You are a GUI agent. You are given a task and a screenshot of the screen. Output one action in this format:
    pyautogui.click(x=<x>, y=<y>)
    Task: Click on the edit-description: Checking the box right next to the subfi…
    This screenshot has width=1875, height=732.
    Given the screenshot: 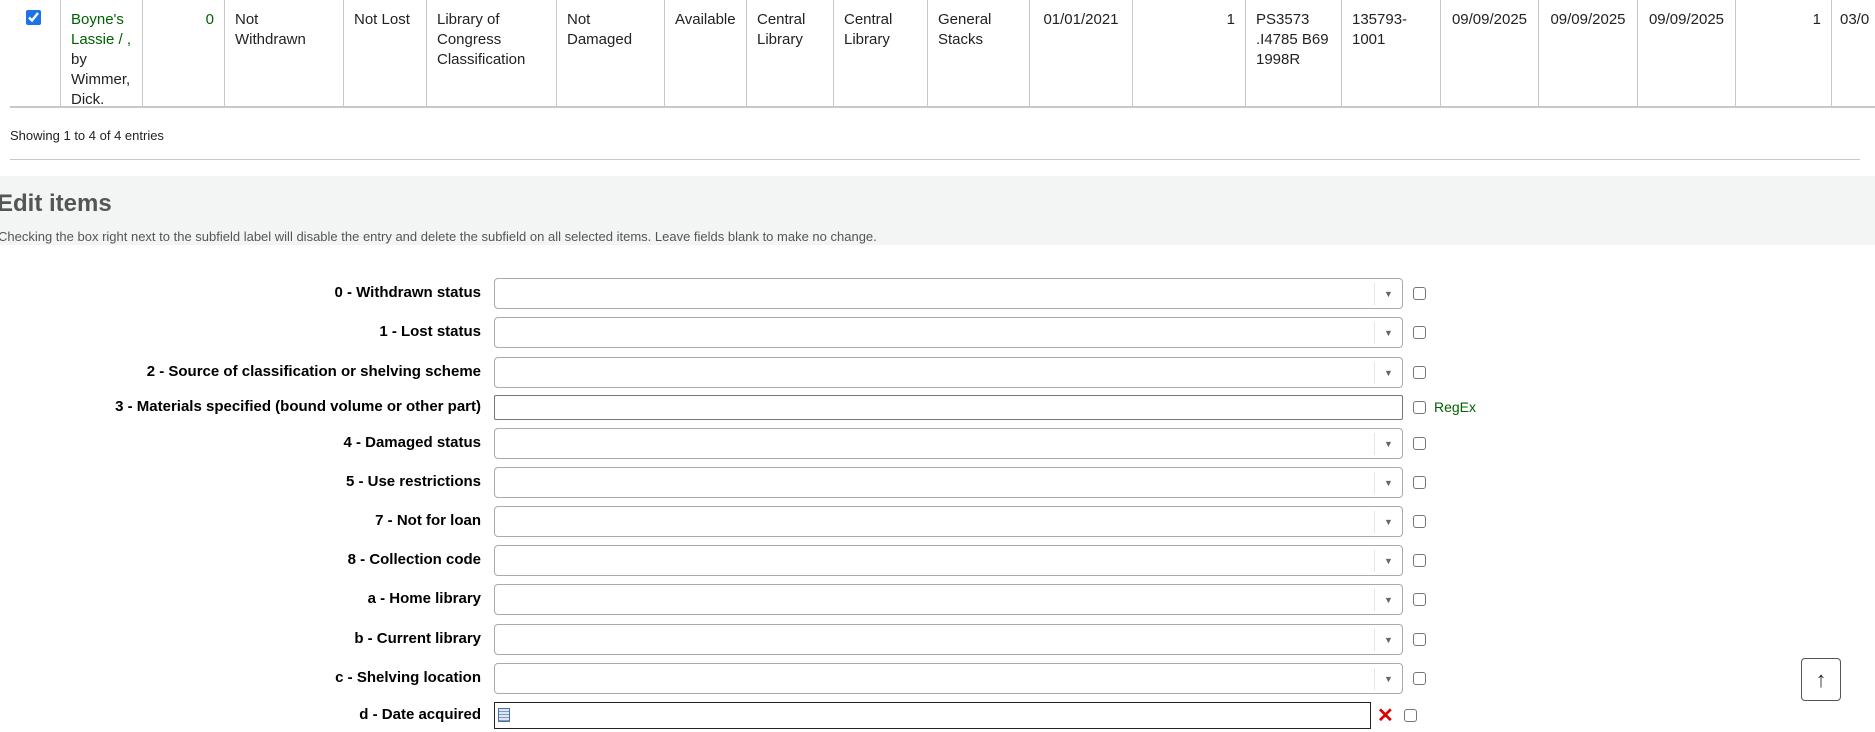 What is the action you would take?
    pyautogui.click(x=438, y=236)
    